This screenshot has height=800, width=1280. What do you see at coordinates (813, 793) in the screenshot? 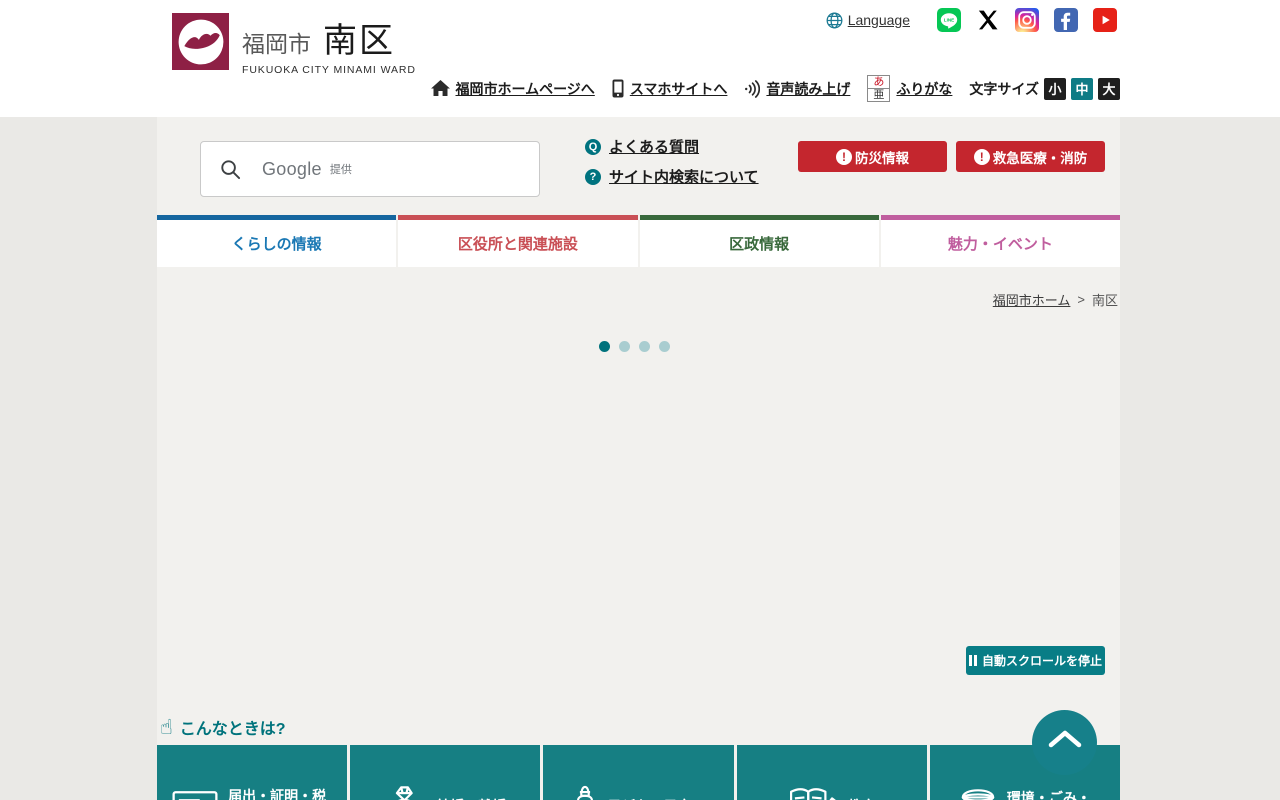
I see `book-pencil-icon` at bounding box center [813, 793].